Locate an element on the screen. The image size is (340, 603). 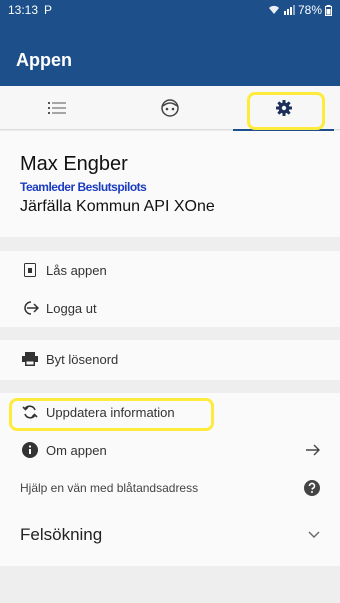
app-title: Appen is located at coordinates (44, 60).